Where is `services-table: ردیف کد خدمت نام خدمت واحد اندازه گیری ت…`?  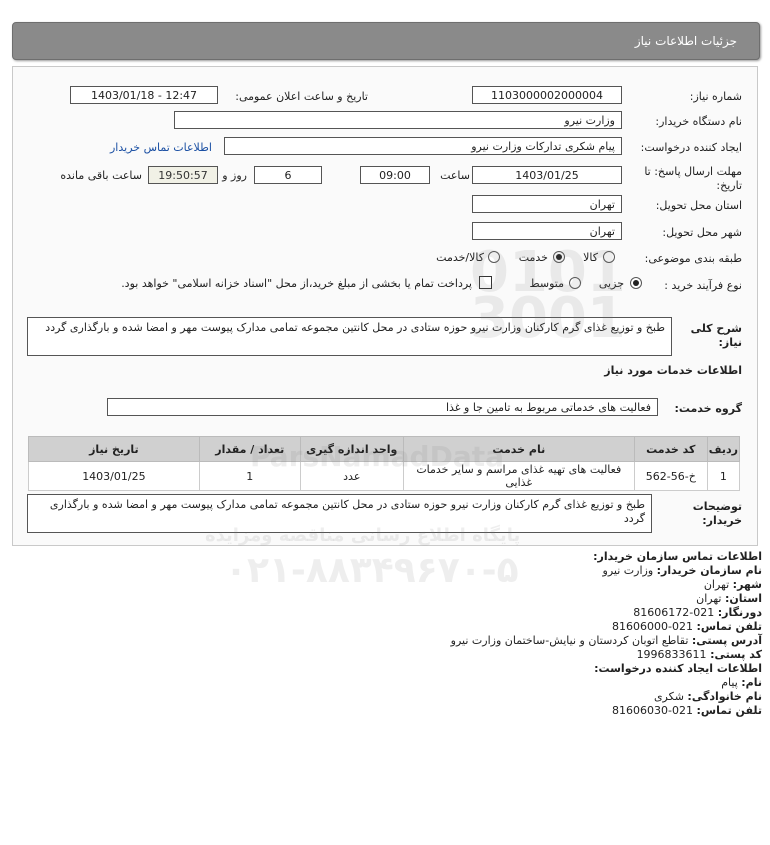 services-table: ردیف کد خدمت نام خدمت واحد اندازه گیری ت… is located at coordinates (384, 463).